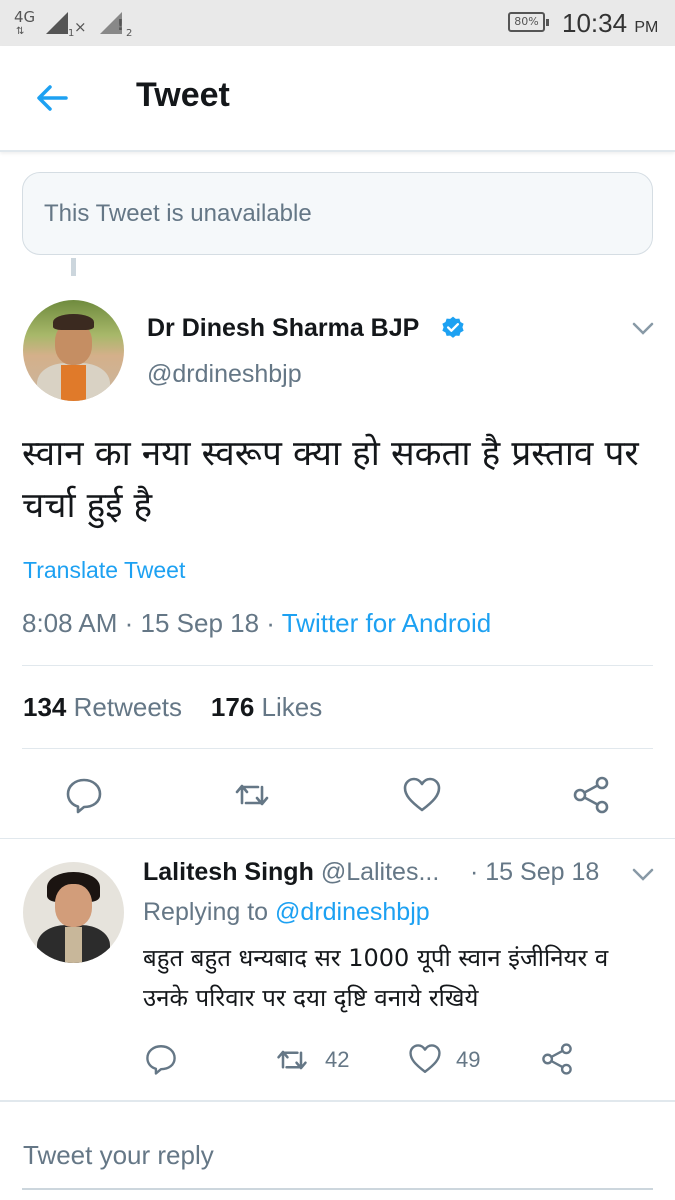 Image resolution: width=675 pixels, height=1200 pixels. What do you see at coordinates (57, 23) in the screenshot?
I see `signal-icon` at bounding box center [57, 23].